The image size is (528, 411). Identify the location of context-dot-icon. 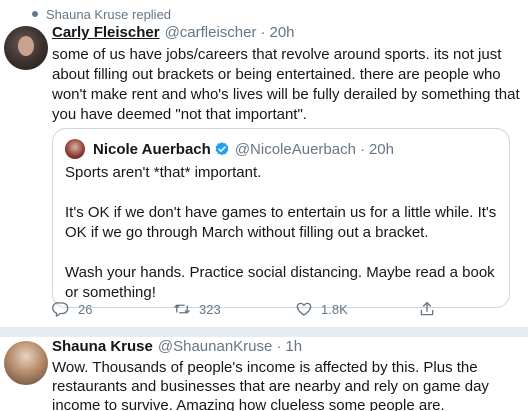
(35, 14).